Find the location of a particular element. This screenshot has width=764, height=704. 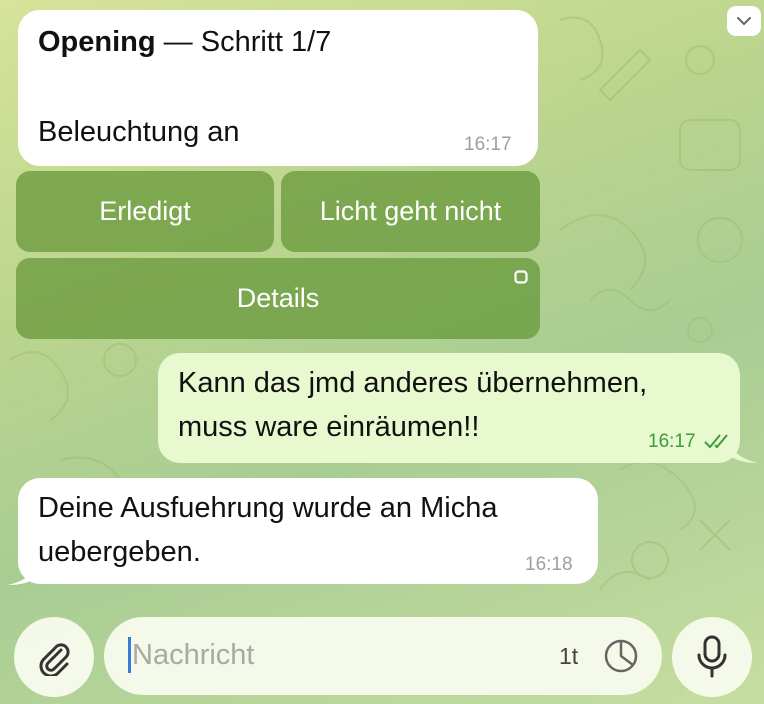

message-text-line: uebergeben. is located at coordinates (119, 552).